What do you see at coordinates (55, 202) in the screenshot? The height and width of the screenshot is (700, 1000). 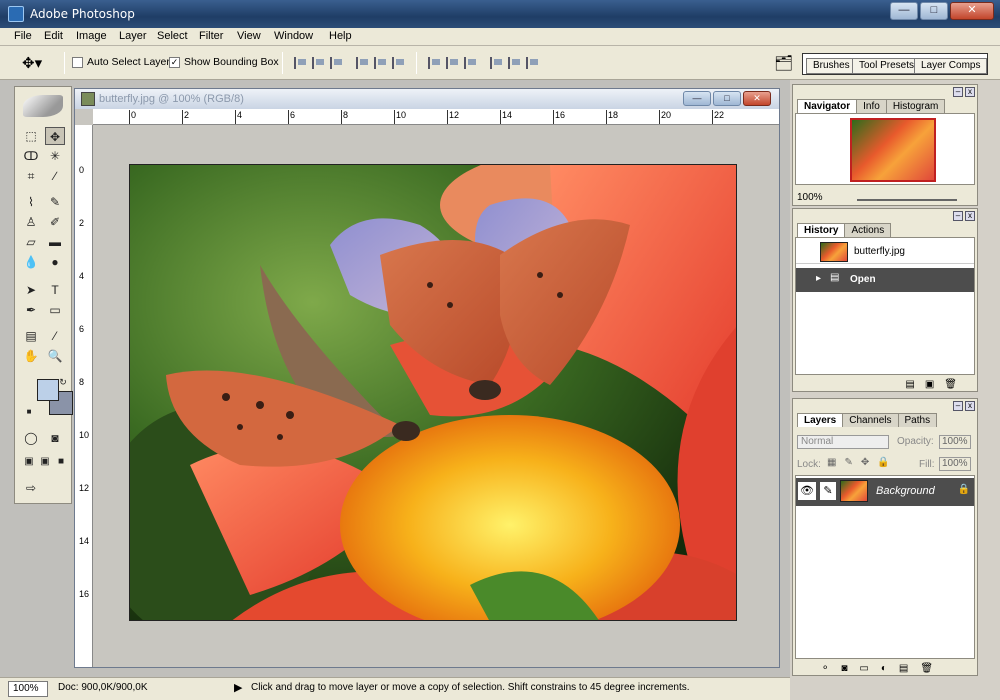 I see `brush-tool-icon: ✎` at bounding box center [55, 202].